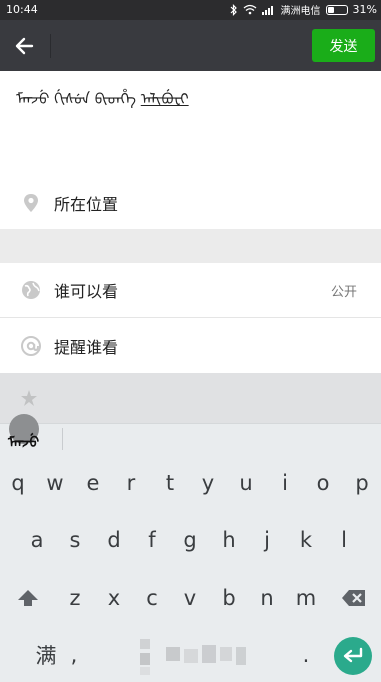 This screenshot has height=682, width=381. What do you see at coordinates (300, 11) in the screenshot?
I see `carrier-name: 满洲电信` at bounding box center [300, 11].